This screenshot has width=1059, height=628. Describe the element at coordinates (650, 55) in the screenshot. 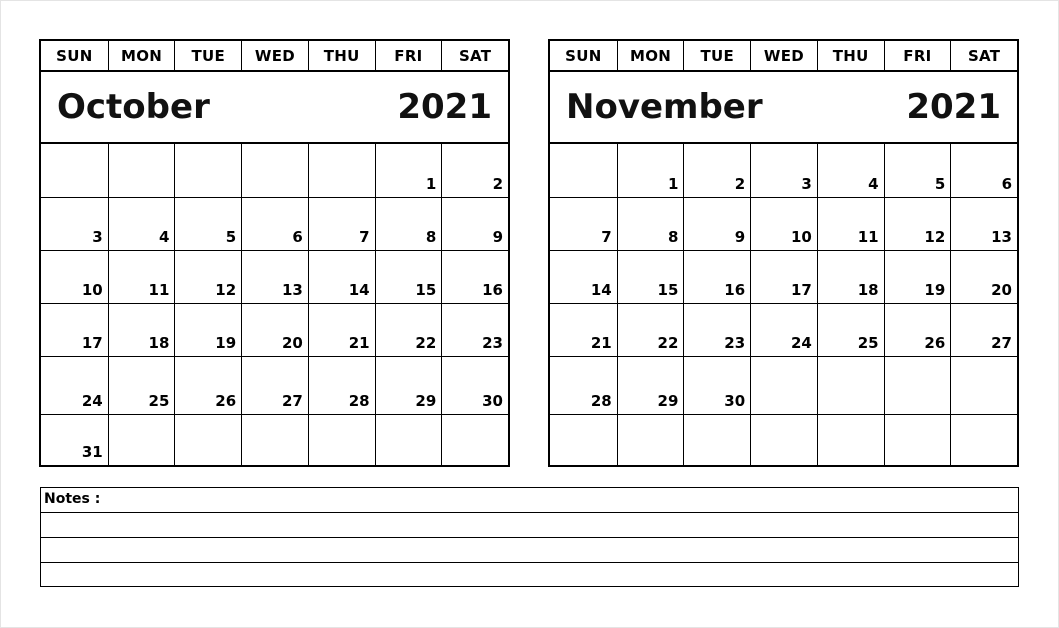

I see `weekday-header: MON` at that location.